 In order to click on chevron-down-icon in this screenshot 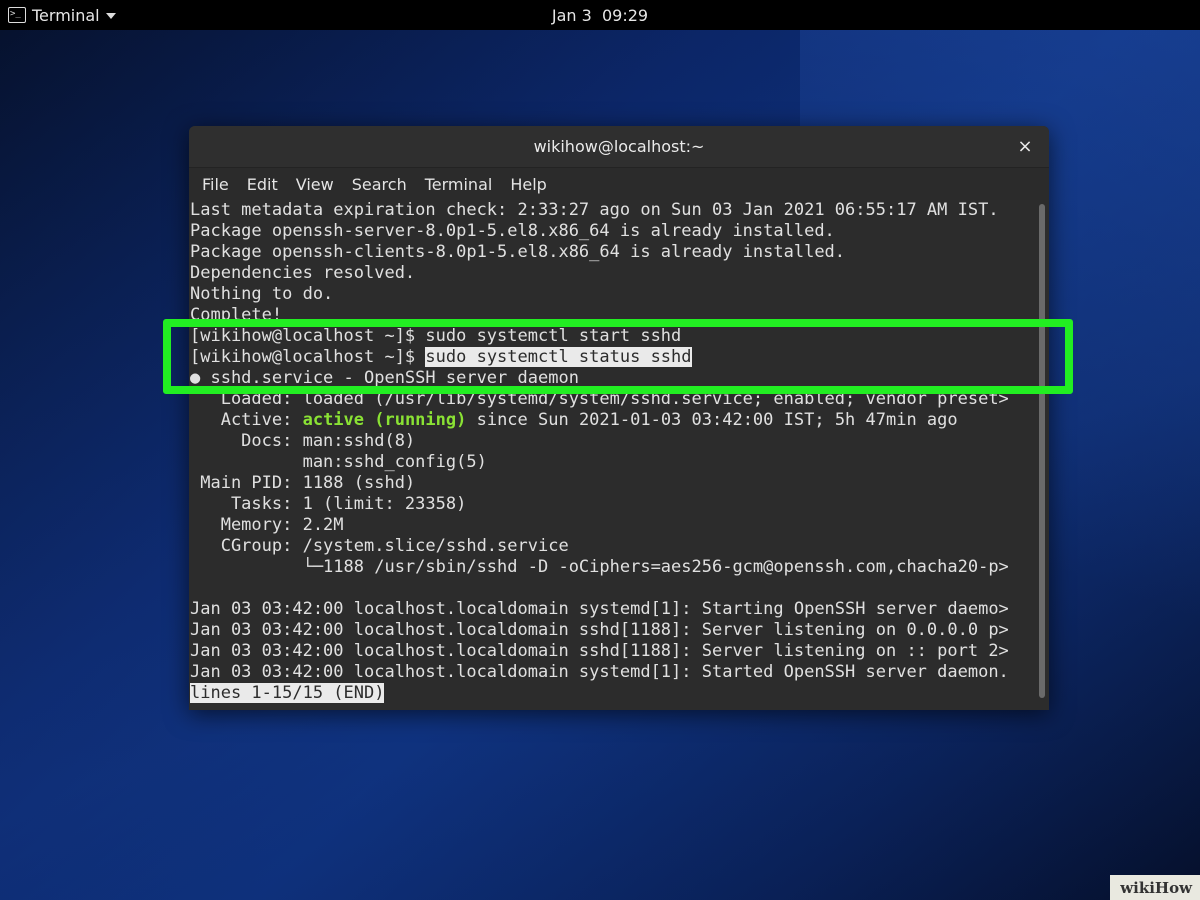, I will do `click(110, 16)`.